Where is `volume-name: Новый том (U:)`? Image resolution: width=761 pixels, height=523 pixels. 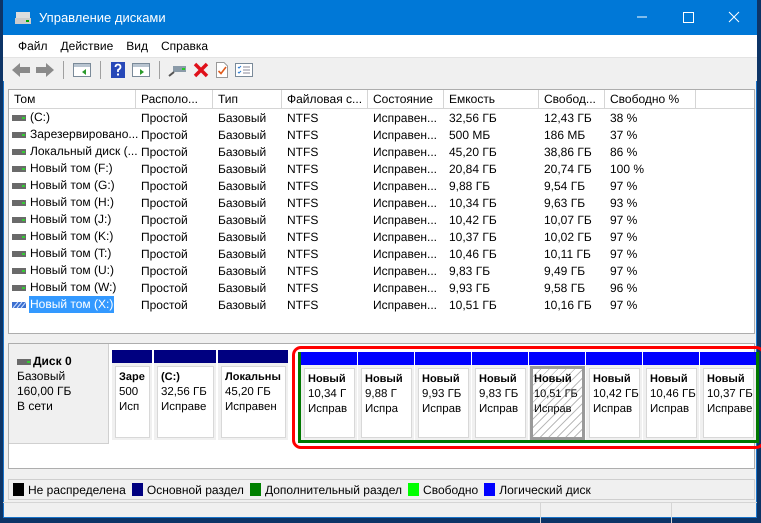 volume-name: Новый том (U:) is located at coordinates (72, 270).